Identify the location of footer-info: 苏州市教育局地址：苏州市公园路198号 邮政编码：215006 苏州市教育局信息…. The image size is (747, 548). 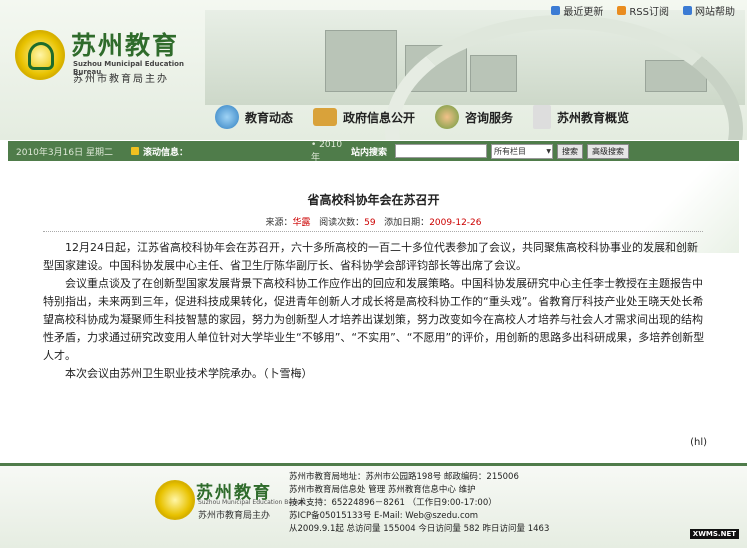
(419, 503).